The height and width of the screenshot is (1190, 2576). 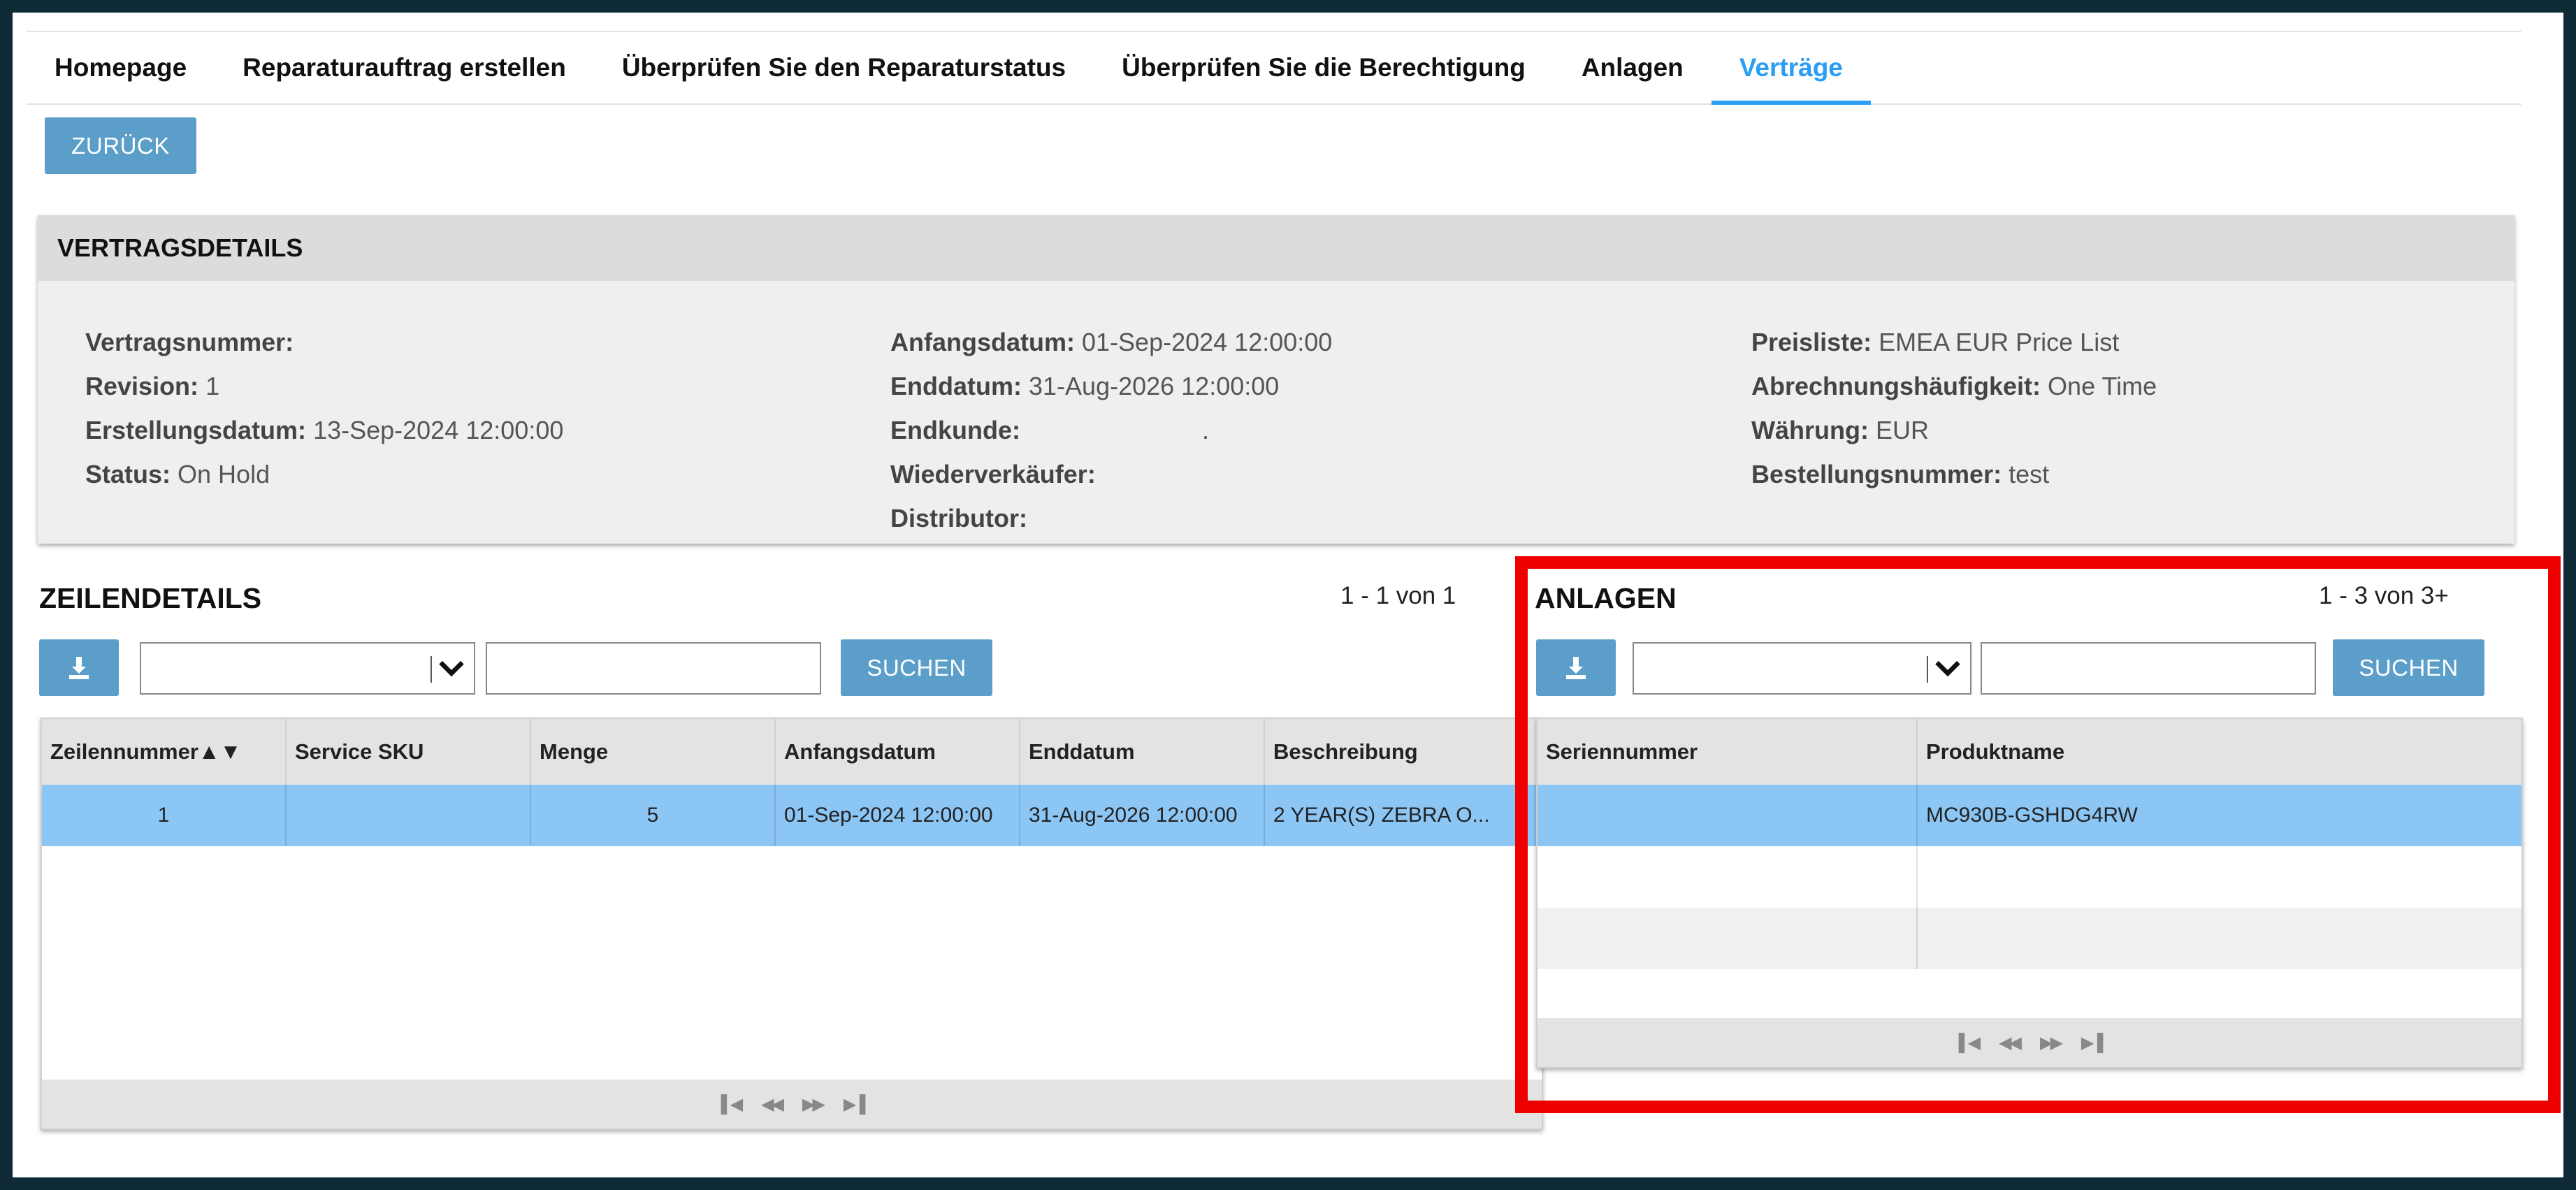 I want to click on cell-quantity: 5, so click(x=653, y=815).